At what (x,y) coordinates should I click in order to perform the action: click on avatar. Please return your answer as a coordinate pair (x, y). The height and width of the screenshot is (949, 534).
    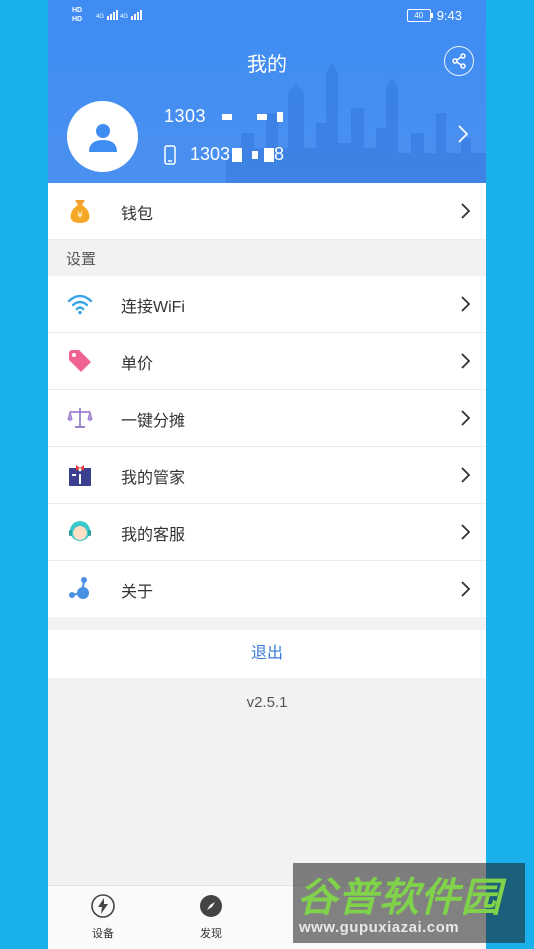
    Looking at the image, I should click on (102, 136).